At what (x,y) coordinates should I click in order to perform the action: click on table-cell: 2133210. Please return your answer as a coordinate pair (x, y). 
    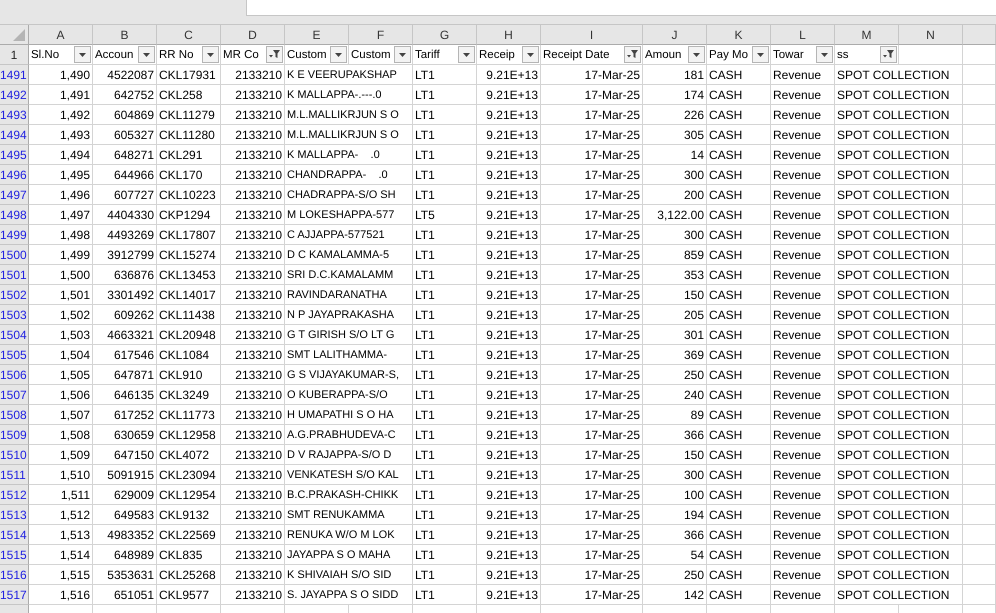
    Looking at the image, I should click on (253, 415).